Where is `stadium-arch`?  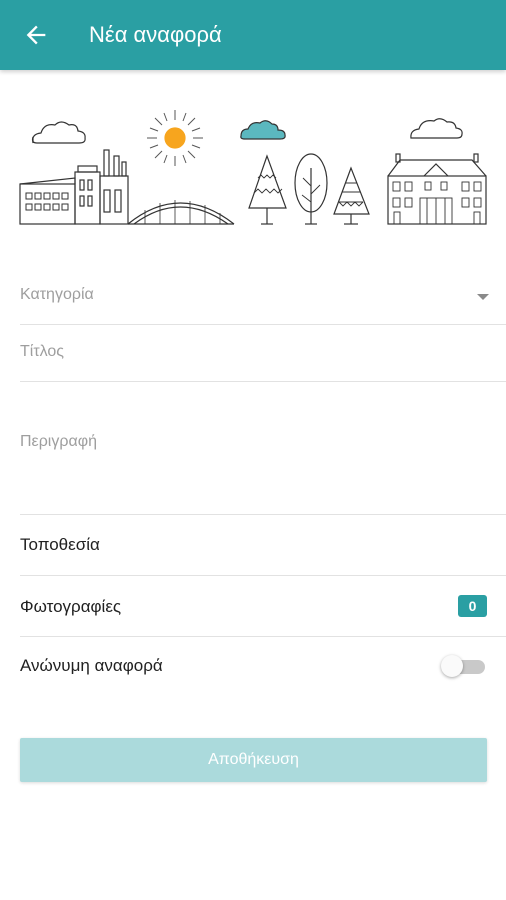
stadium-arch is located at coordinates (181, 212).